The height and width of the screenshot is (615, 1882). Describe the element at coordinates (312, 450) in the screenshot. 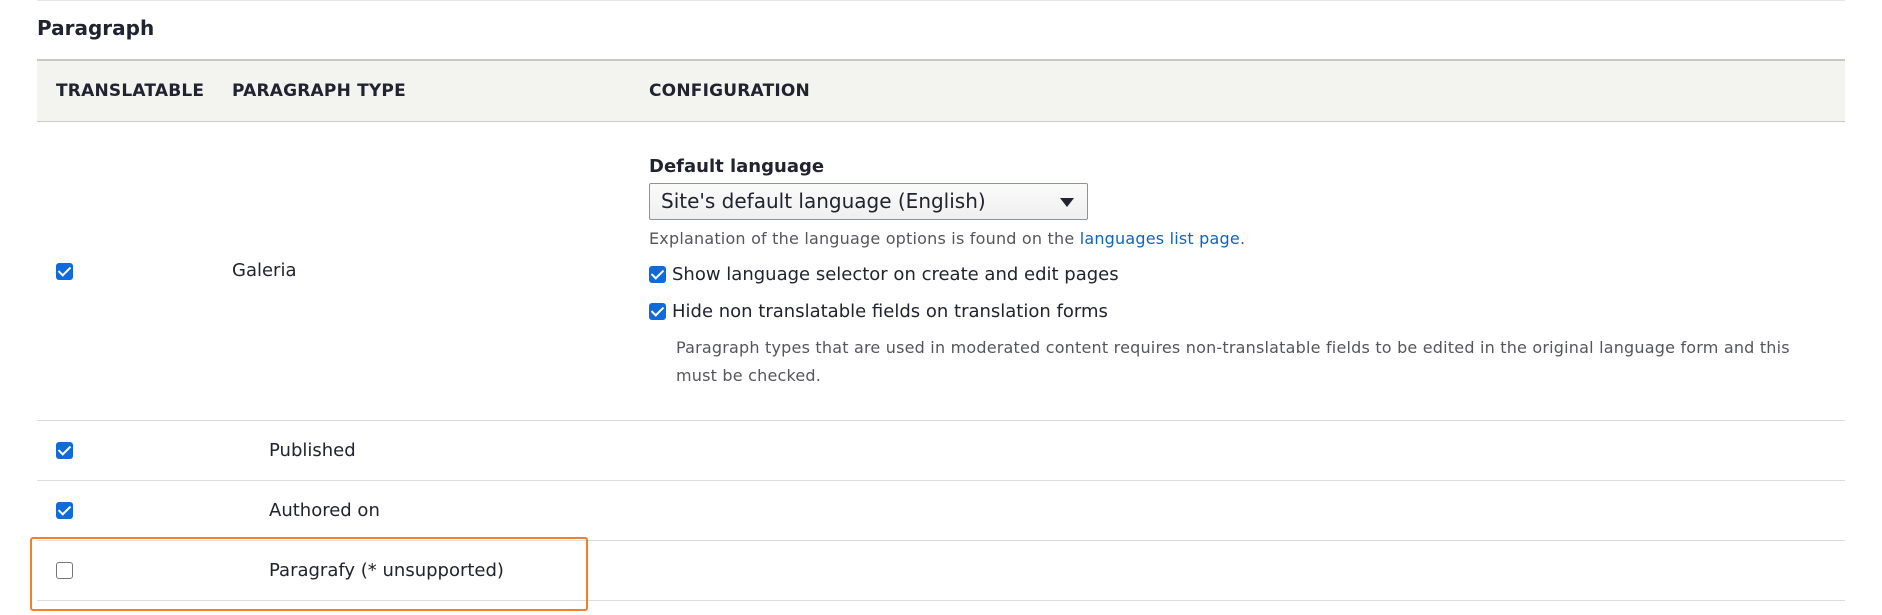

I see `field-label-published: Published` at that location.